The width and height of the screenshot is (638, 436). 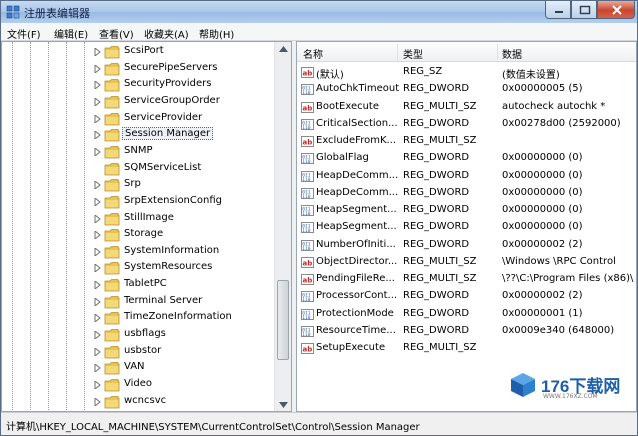 I want to click on svg-text: ab, so click(x=308, y=350).